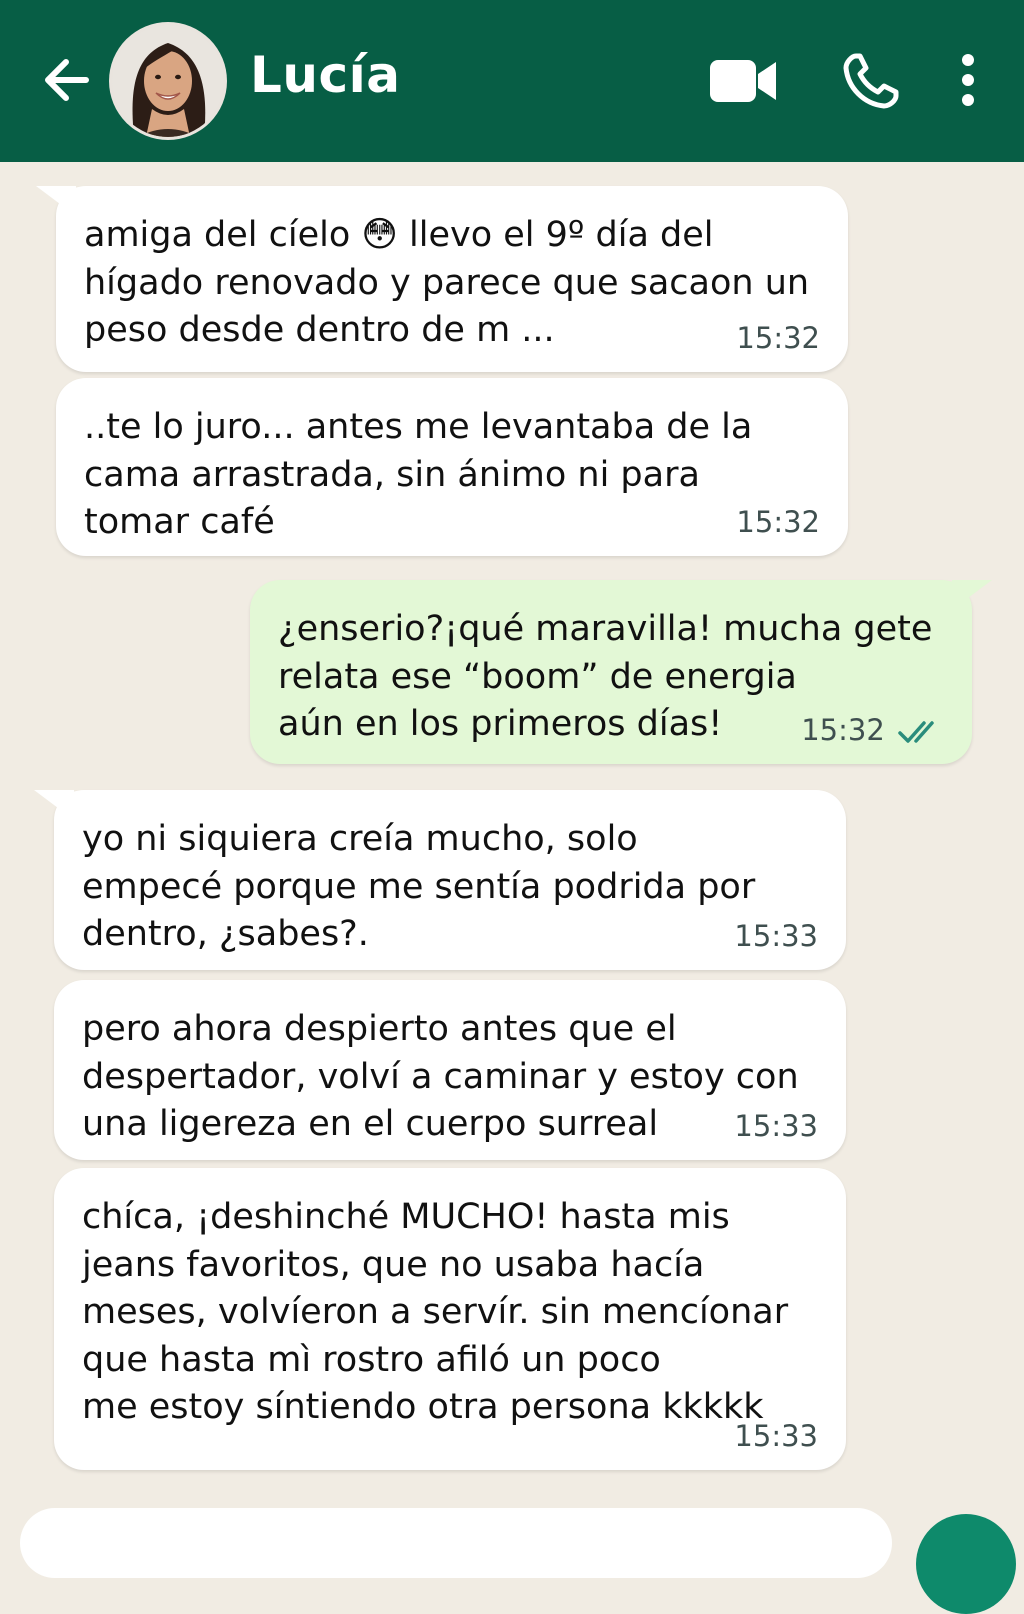  Describe the element at coordinates (456, 1543) in the screenshot. I see `message-input-field` at that location.